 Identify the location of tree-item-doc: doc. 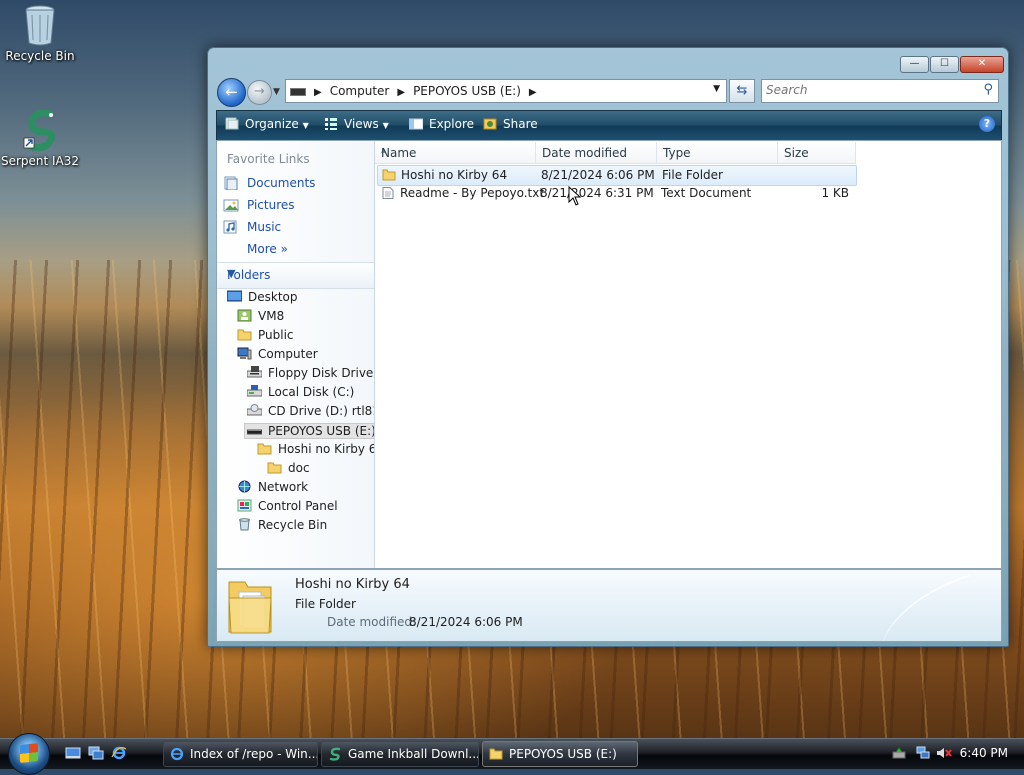
(288, 468).